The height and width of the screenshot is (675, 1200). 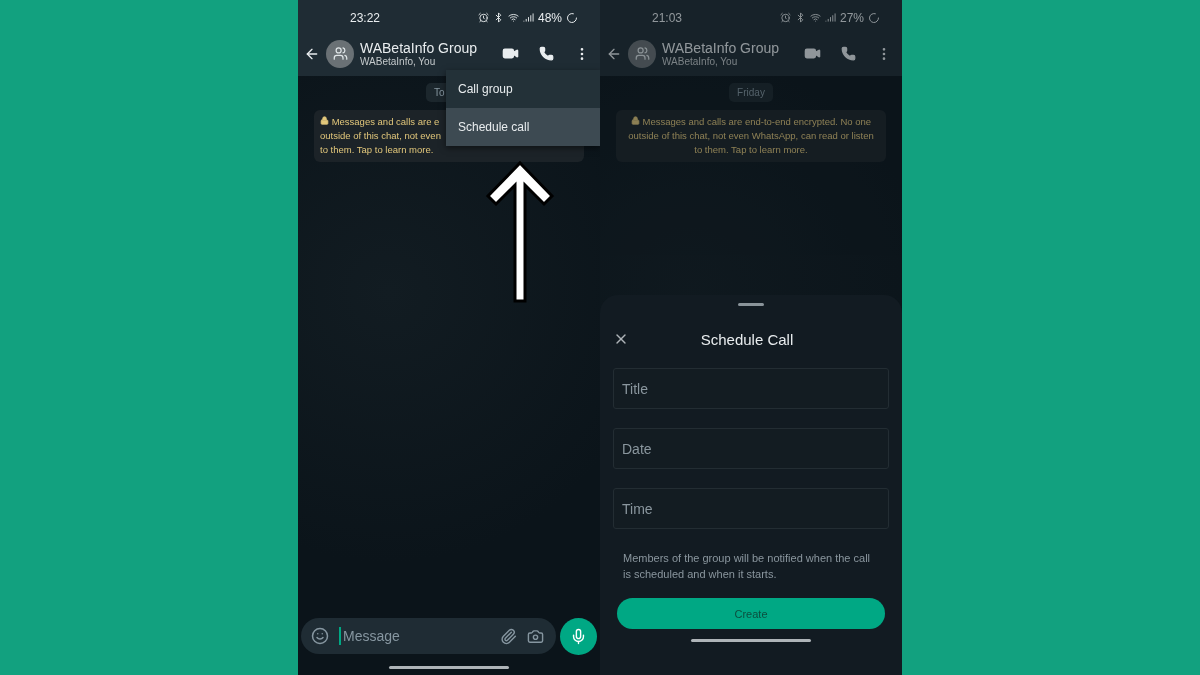 I want to click on battery-percent: 48%, so click(x=549, y=17).